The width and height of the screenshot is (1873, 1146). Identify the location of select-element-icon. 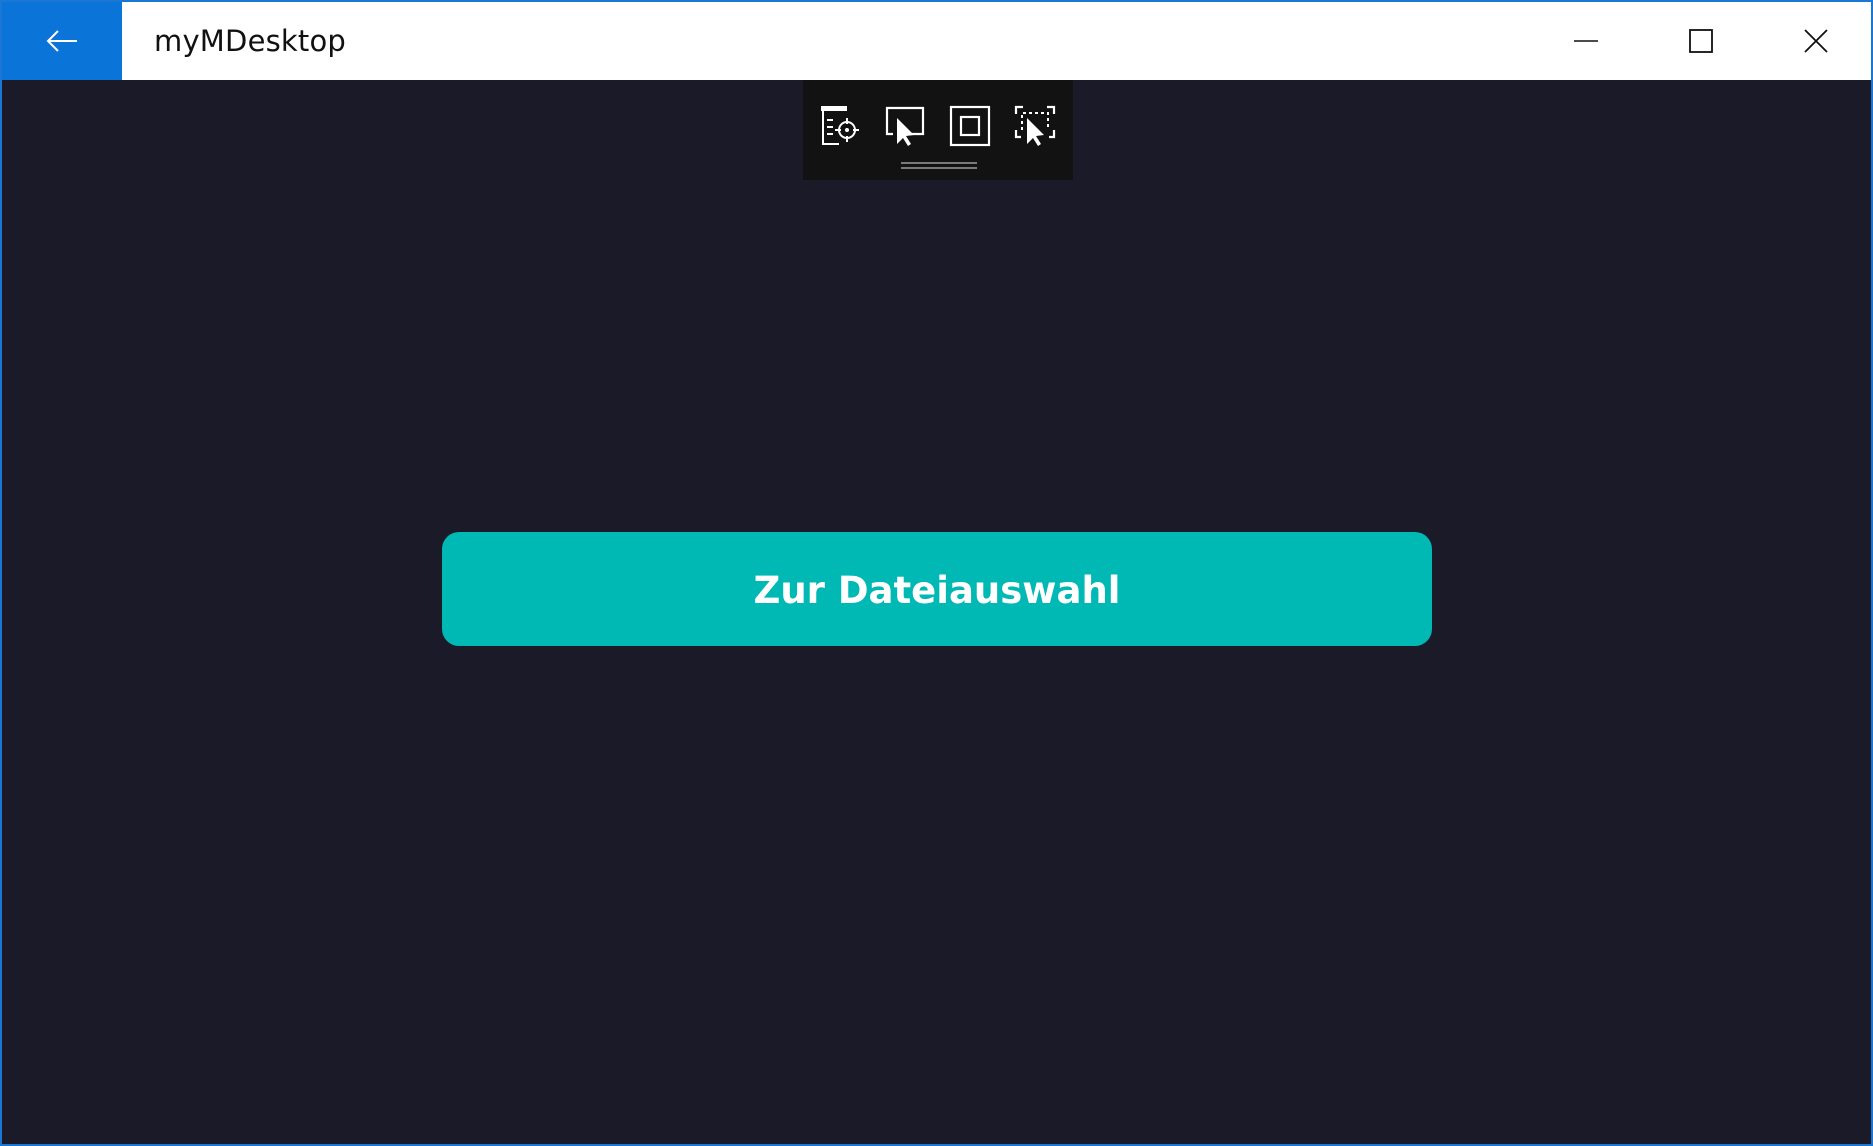
(905, 126).